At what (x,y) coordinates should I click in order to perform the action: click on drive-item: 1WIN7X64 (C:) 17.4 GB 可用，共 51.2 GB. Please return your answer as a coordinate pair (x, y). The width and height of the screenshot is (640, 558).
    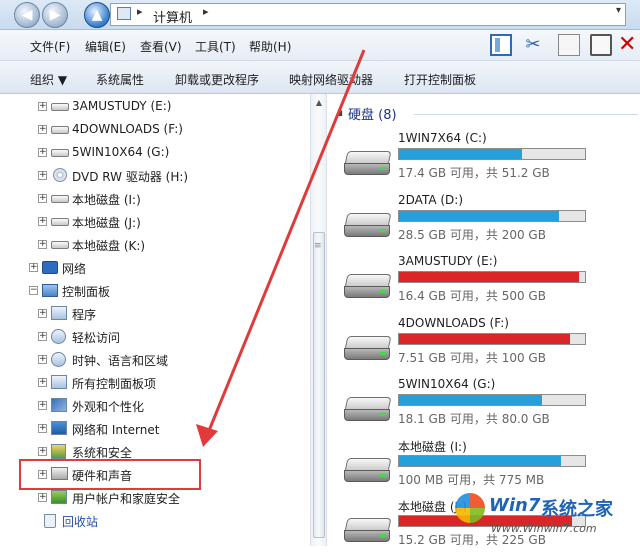
    Looking at the image, I should click on (489, 161).